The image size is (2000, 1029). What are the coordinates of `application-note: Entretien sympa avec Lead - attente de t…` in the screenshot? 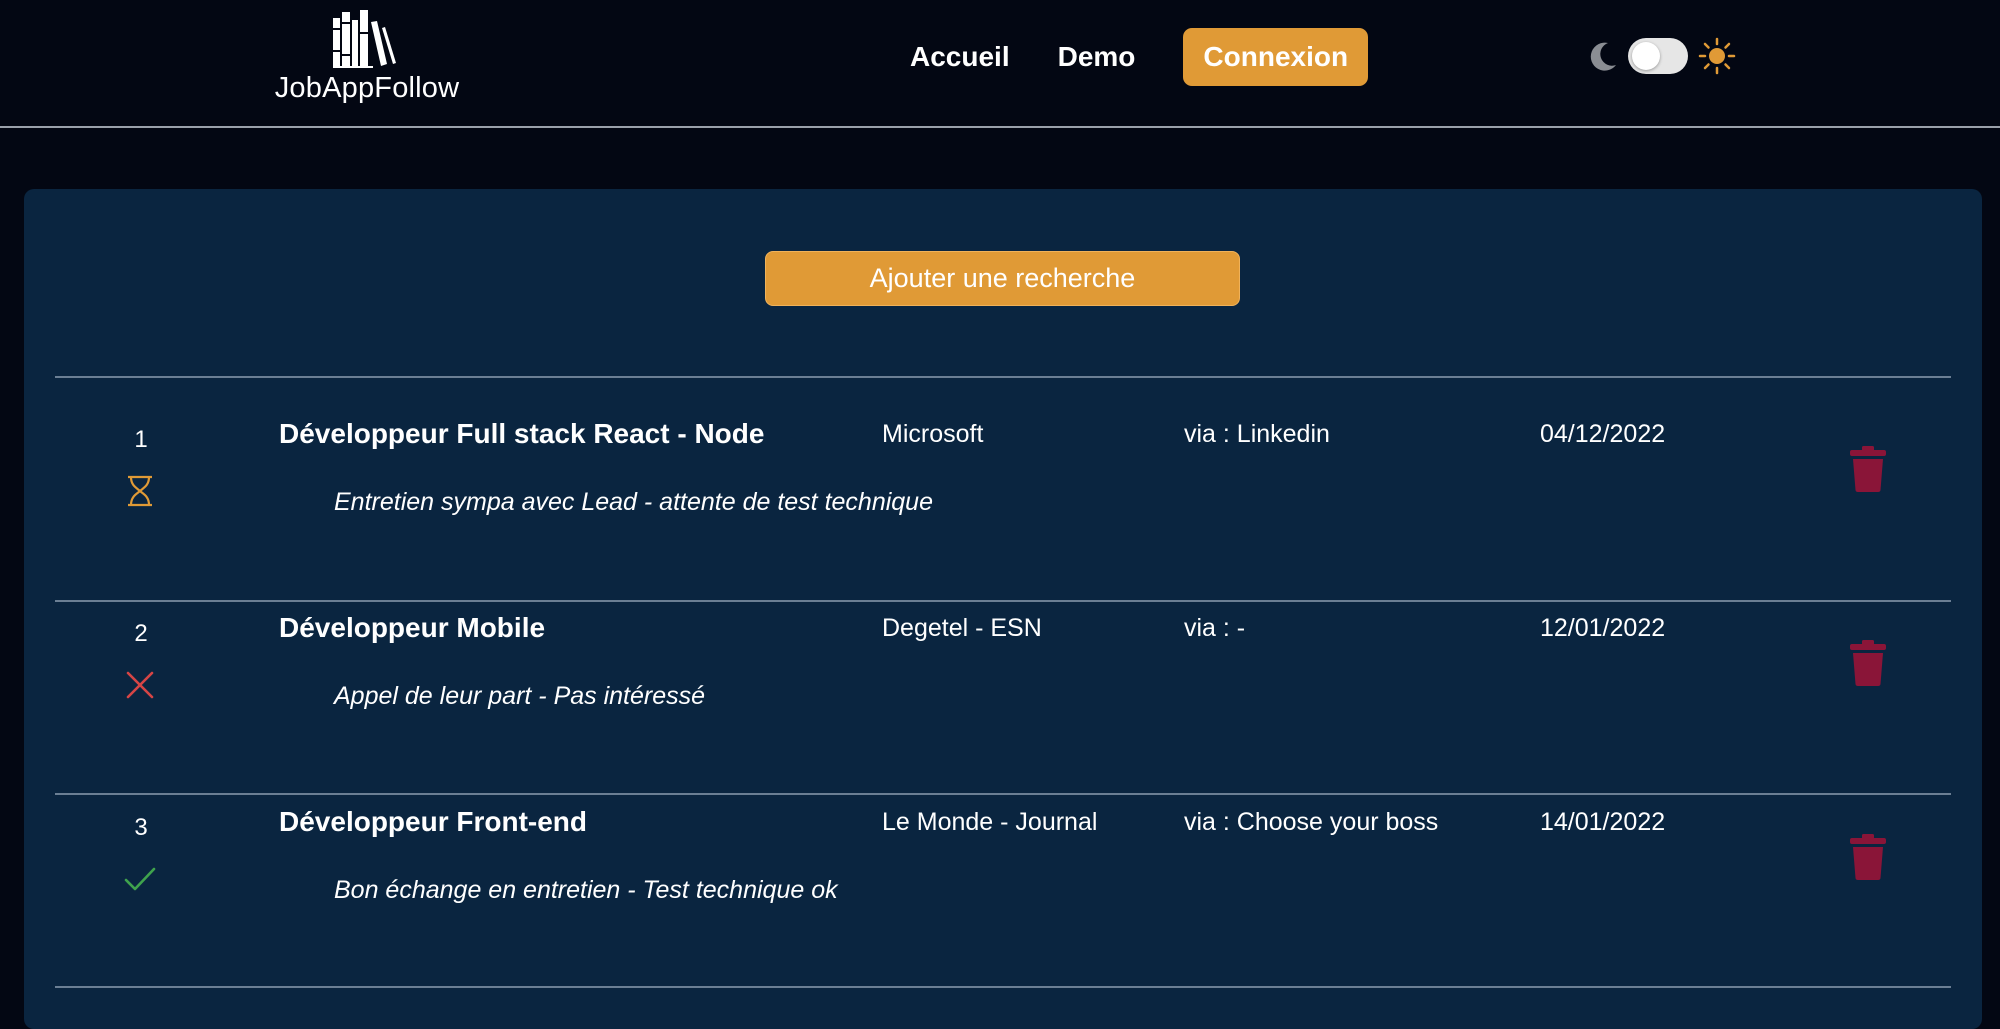 It's located at (633, 502).